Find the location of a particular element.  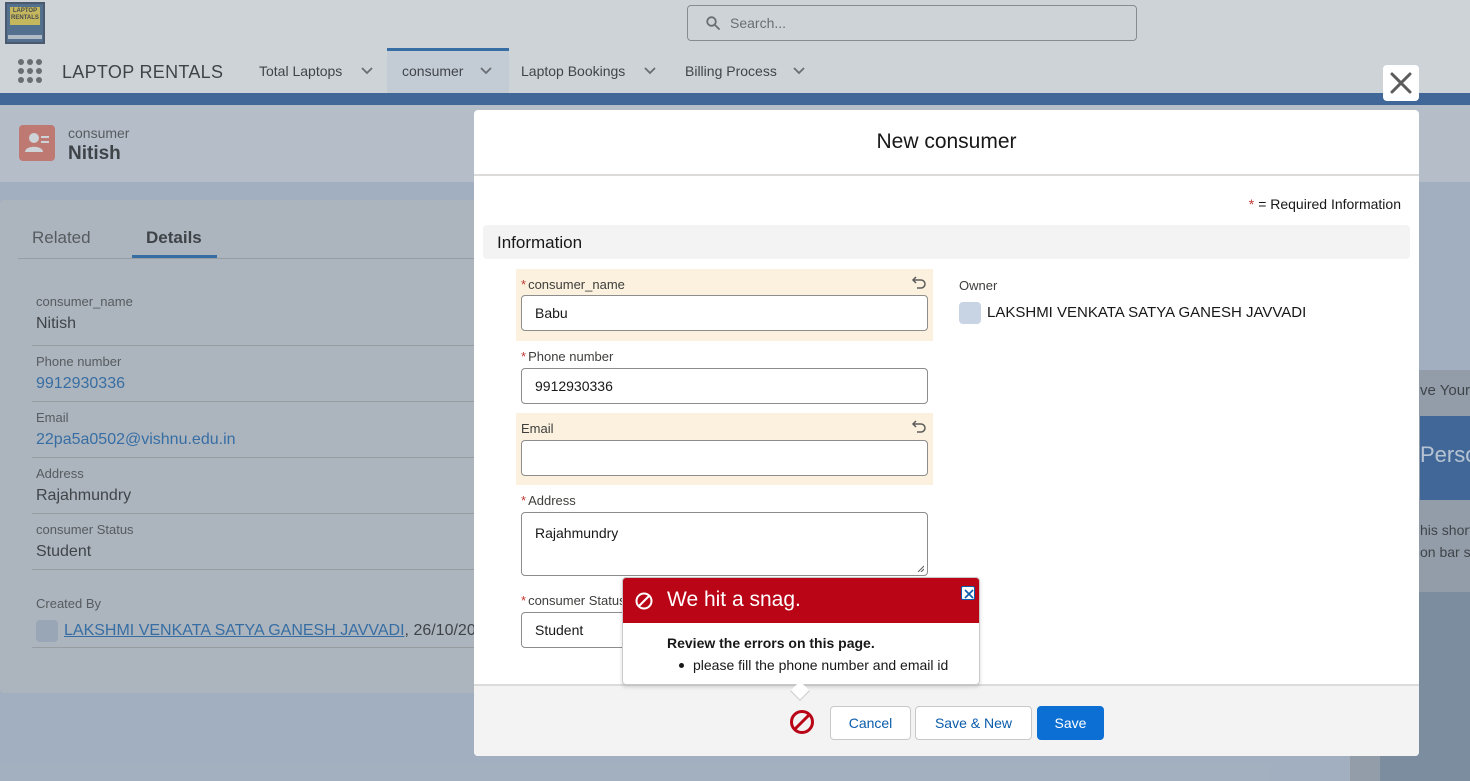

cancel-button: Cancel is located at coordinates (870, 723).